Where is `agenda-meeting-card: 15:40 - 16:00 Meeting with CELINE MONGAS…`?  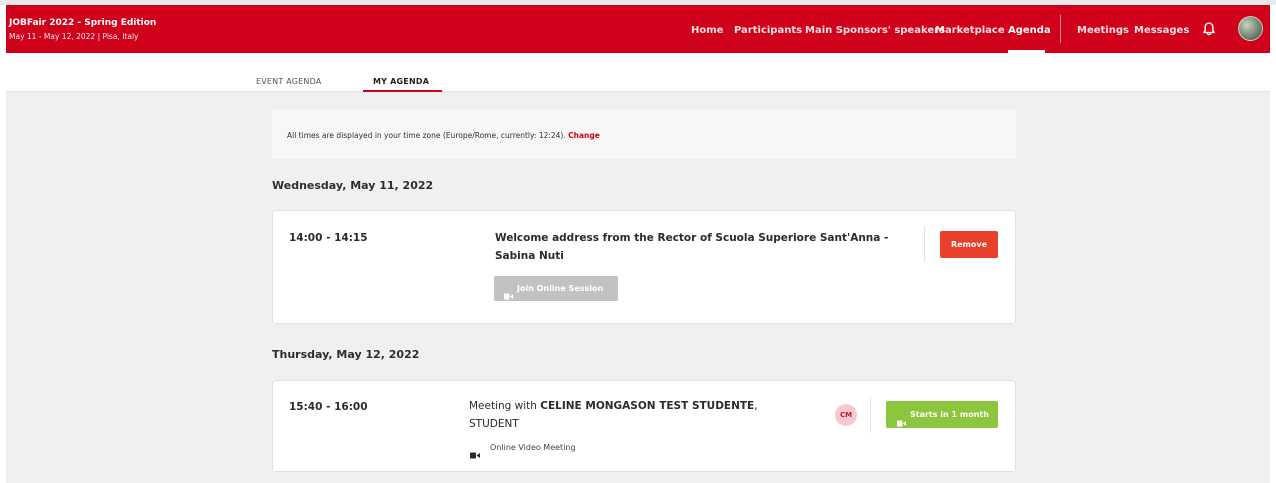 agenda-meeting-card: 15:40 - 16:00 Meeting with CELINE MONGAS… is located at coordinates (644, 426).